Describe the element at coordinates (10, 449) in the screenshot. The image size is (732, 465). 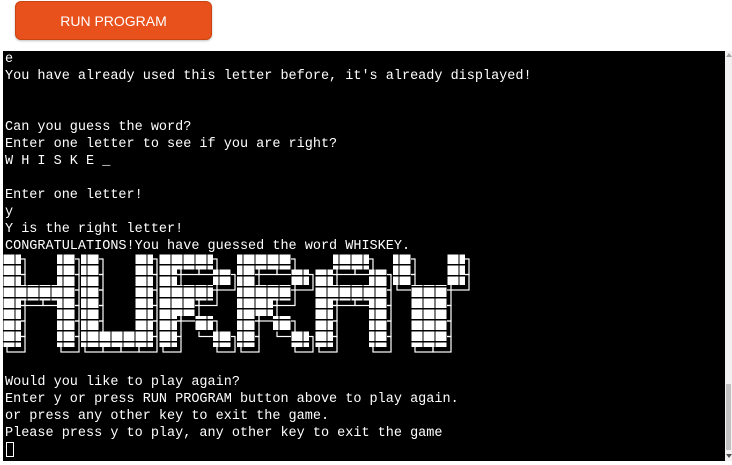
I see `text-cursor` at that location.